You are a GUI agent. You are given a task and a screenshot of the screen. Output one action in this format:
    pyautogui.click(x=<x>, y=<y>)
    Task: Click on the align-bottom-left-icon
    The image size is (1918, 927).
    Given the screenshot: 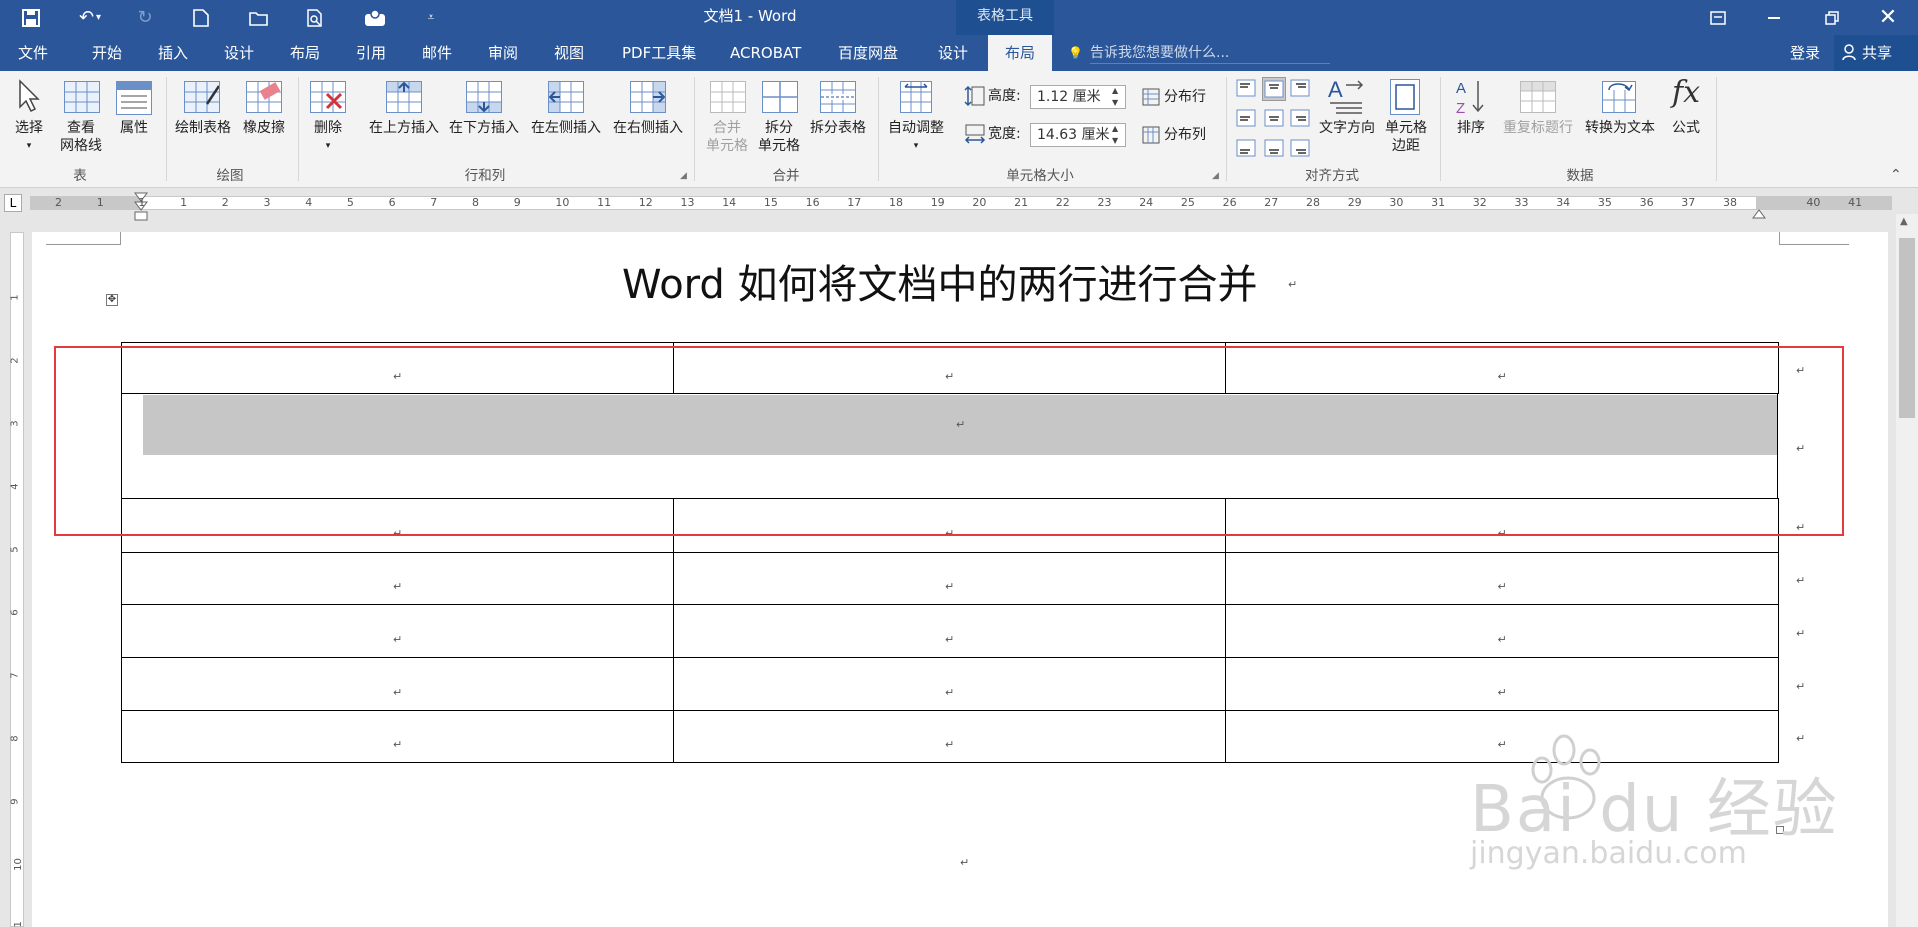 What is the action you would take?
    pyautogui.click(x=1246, y=150)
    